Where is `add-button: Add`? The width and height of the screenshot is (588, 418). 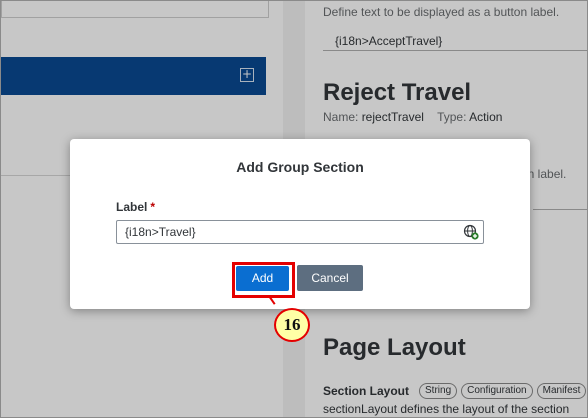 add-button: Add is located at coordinates (262, 278).